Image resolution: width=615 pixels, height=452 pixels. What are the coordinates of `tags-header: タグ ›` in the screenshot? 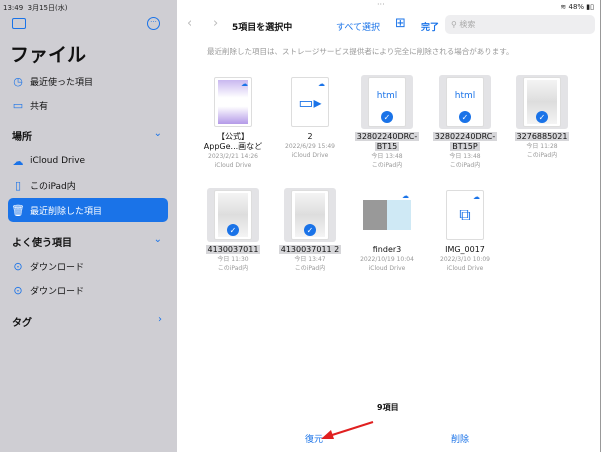 It's located at (87, 321).